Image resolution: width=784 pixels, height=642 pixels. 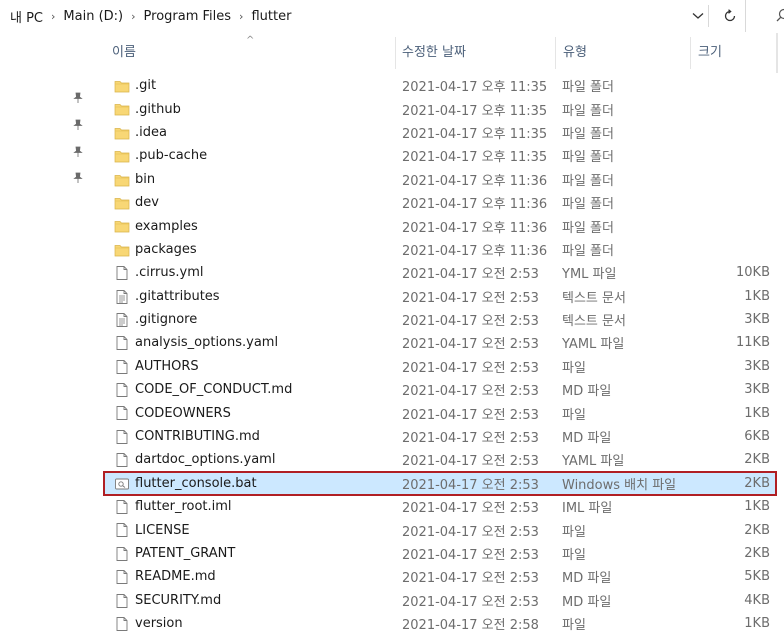 What do you see at coordinates (440, 202) in the screenshot?
I see `file-row: dev 2021-04-17 오후 11:36 파일 폴더` at bounding box center [440, 202].